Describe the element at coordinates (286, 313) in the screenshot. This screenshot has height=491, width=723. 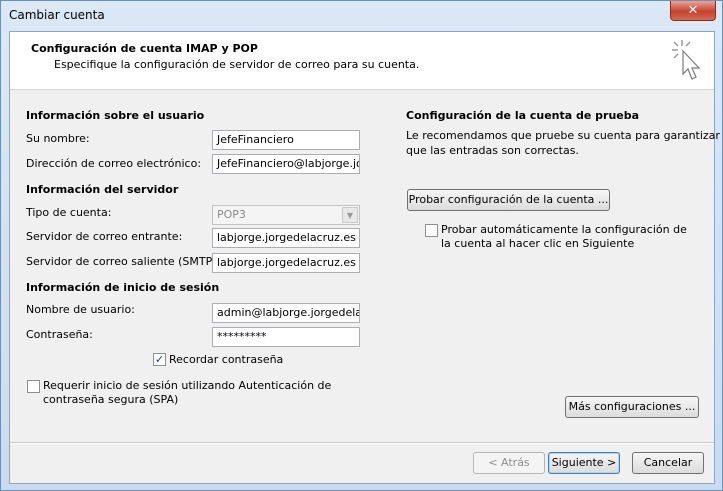
I see `username-input: admin@labjorge.jorgedelacruz.es` at that location.